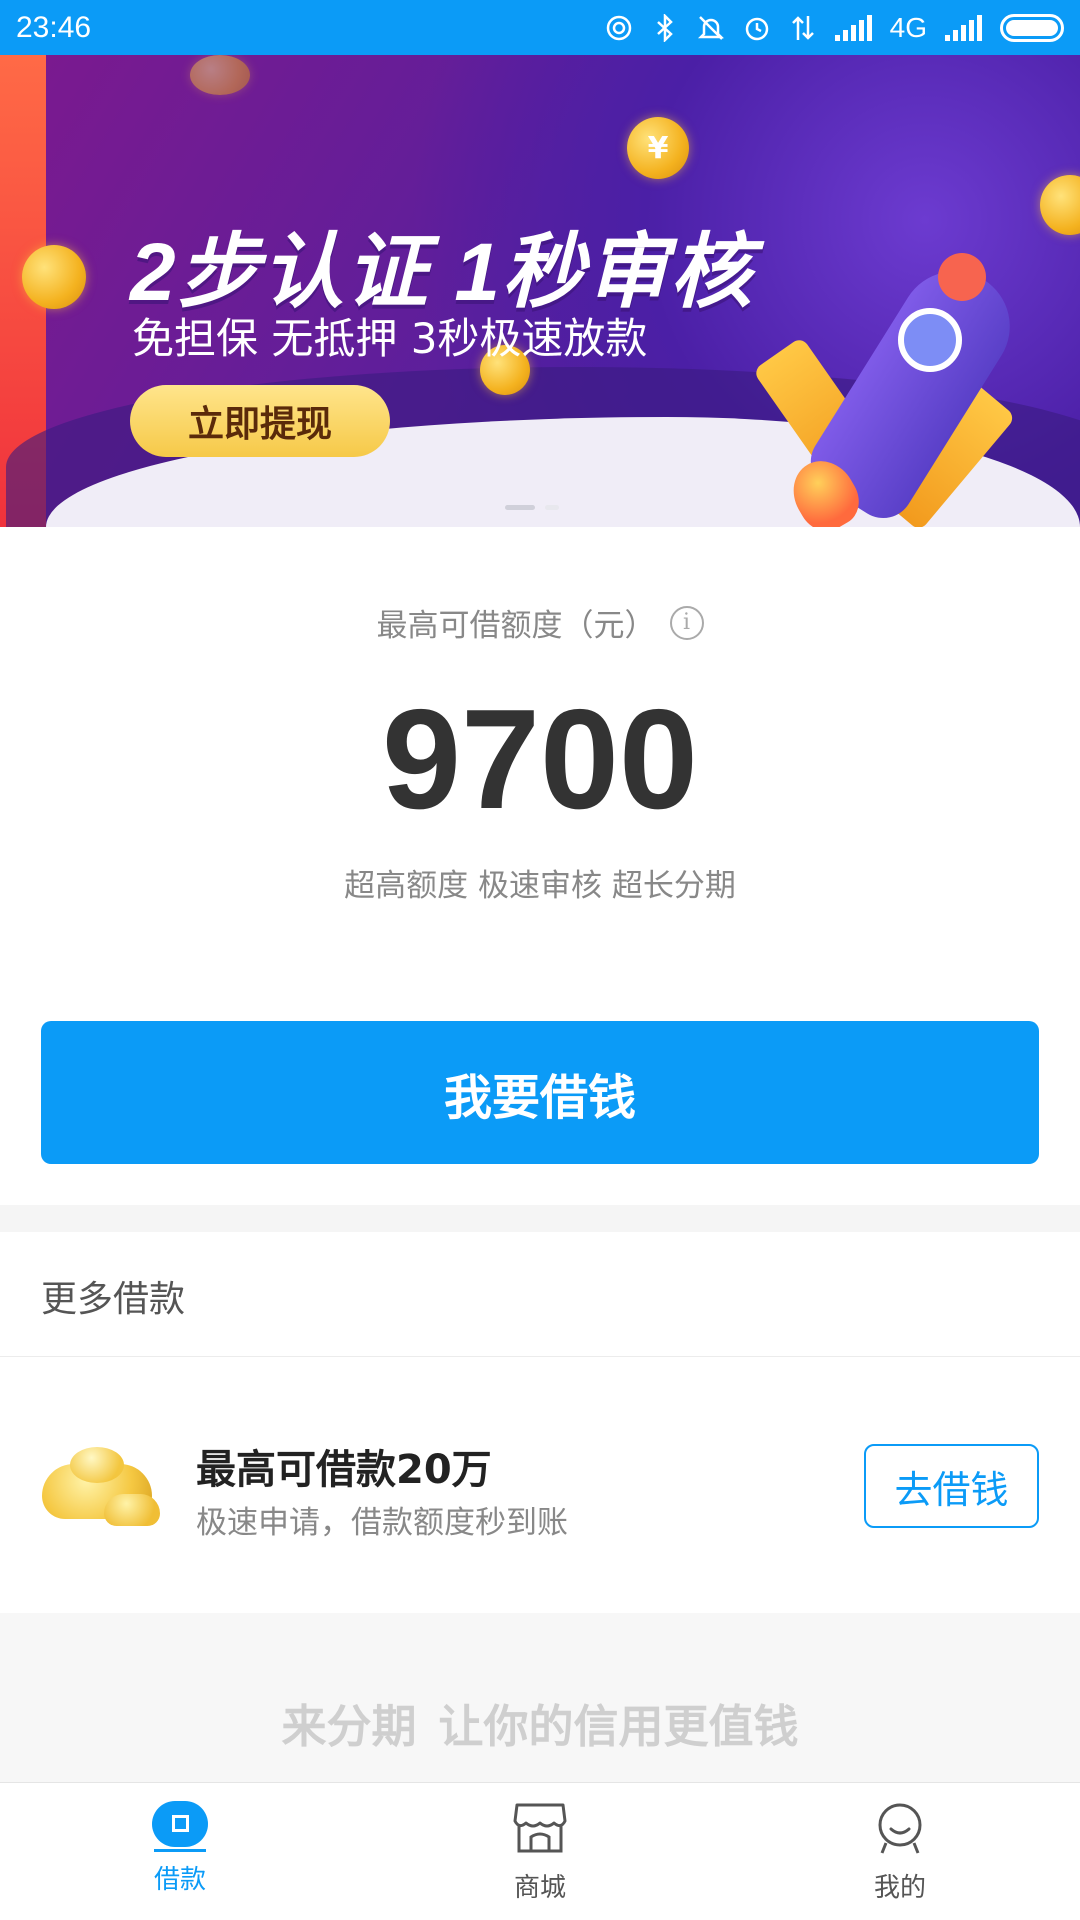 The height and width of the screenshot is (1920, 1080). Describe the element at coordinates (540, 759) in the screenshot. I see `limit-amount: 9700` at that location.